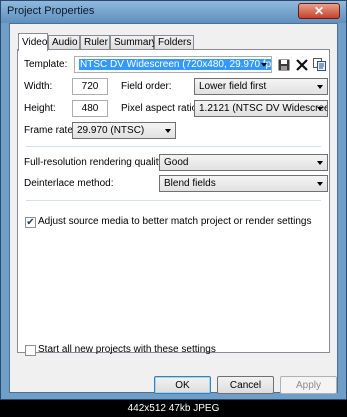 Image resolution: width=347 pixels, height=417 pixels. I want to click on copy-properties-icon, so click(319, 64).